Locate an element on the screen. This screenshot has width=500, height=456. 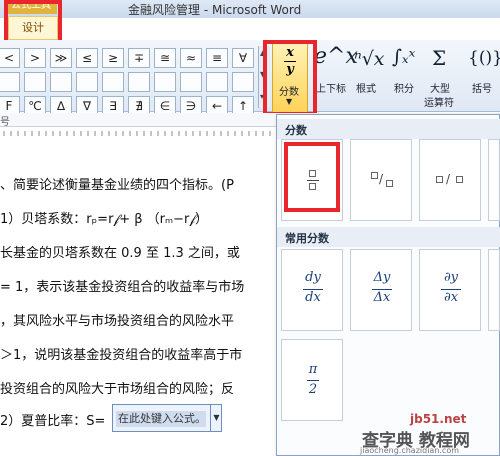
doc-line-6: ＞1，说明该基金投资组合的收益率高于市 is located at coordinates (121, 355).